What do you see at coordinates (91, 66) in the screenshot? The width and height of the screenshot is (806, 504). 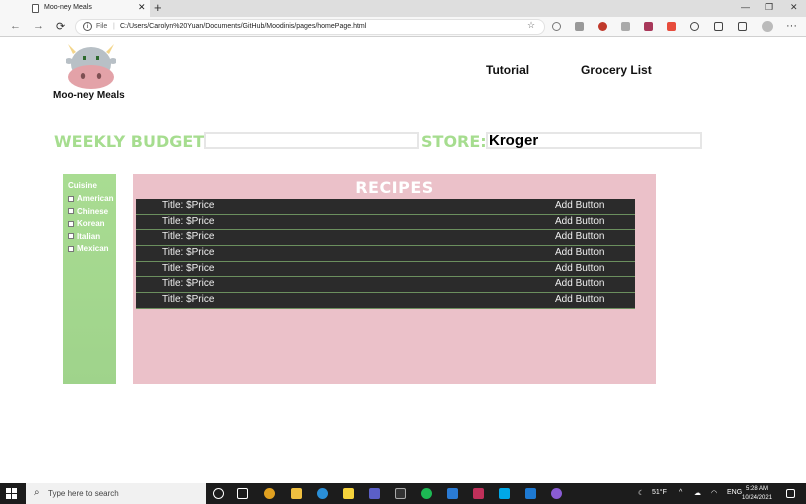 I see `cow-logo` at bounding box center [91, 66].